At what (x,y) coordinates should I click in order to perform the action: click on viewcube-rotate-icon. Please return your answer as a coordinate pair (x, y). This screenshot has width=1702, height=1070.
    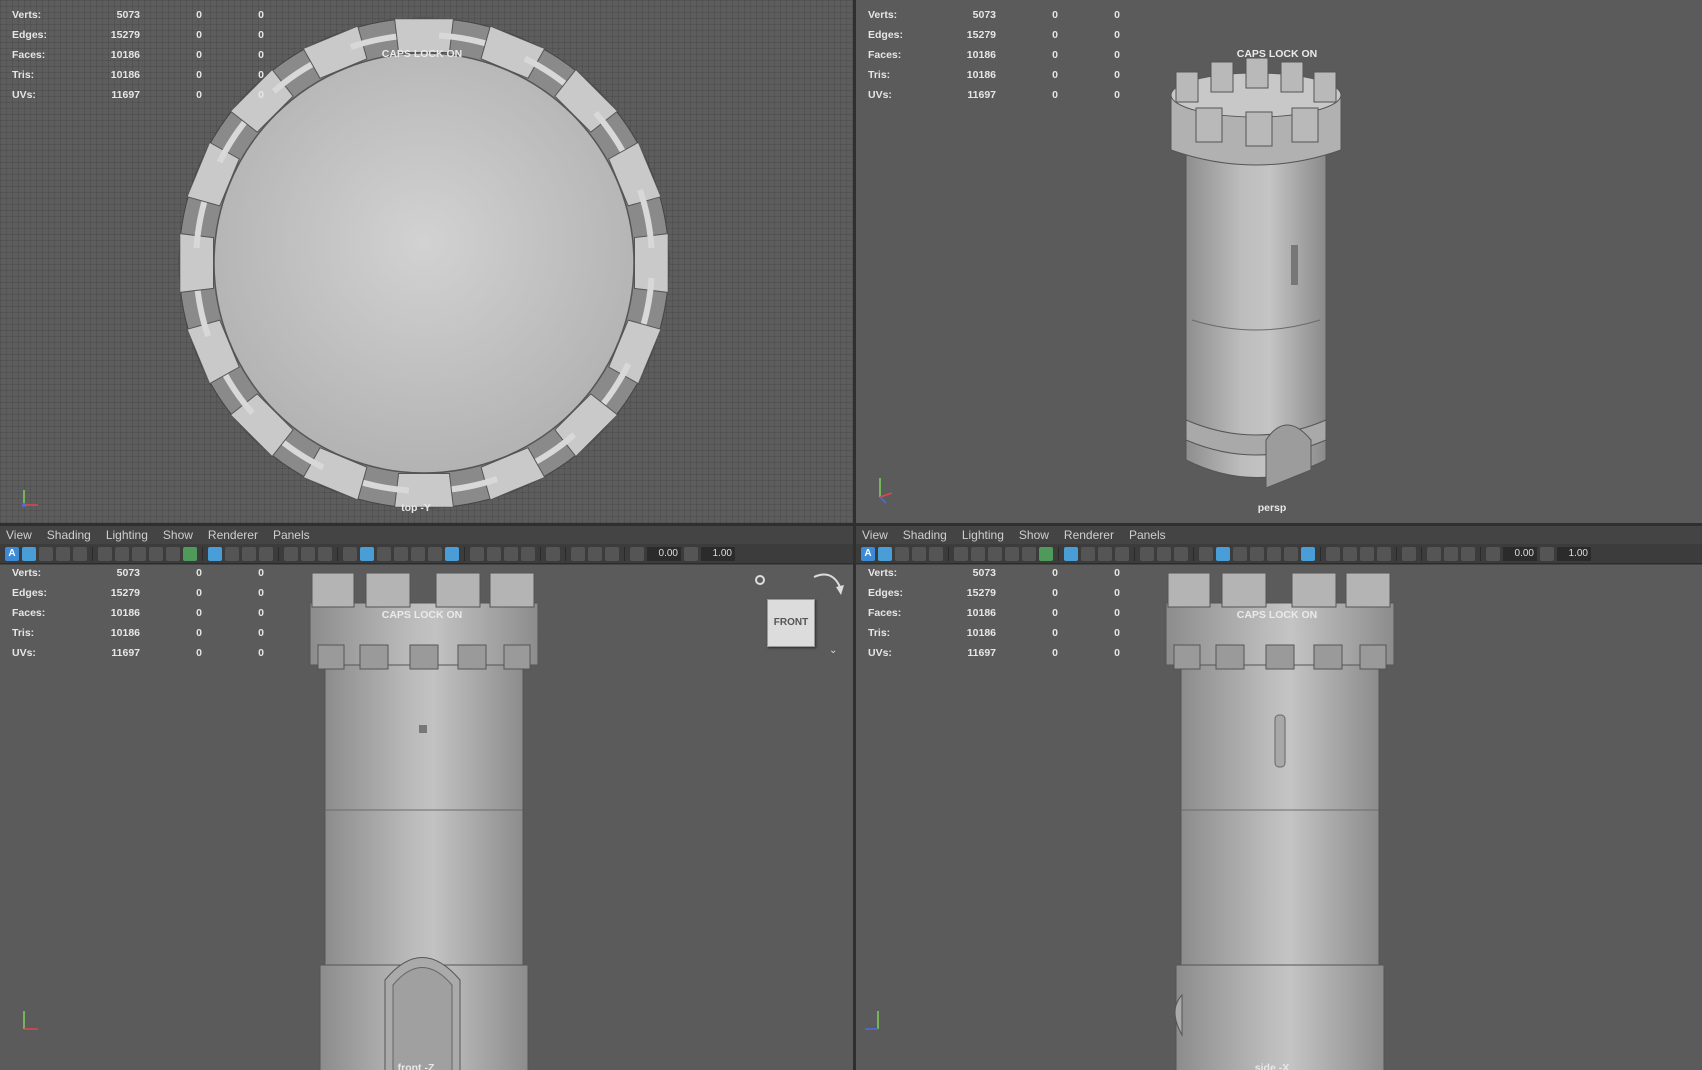
    Looking at the image, I should click on (830, 585).